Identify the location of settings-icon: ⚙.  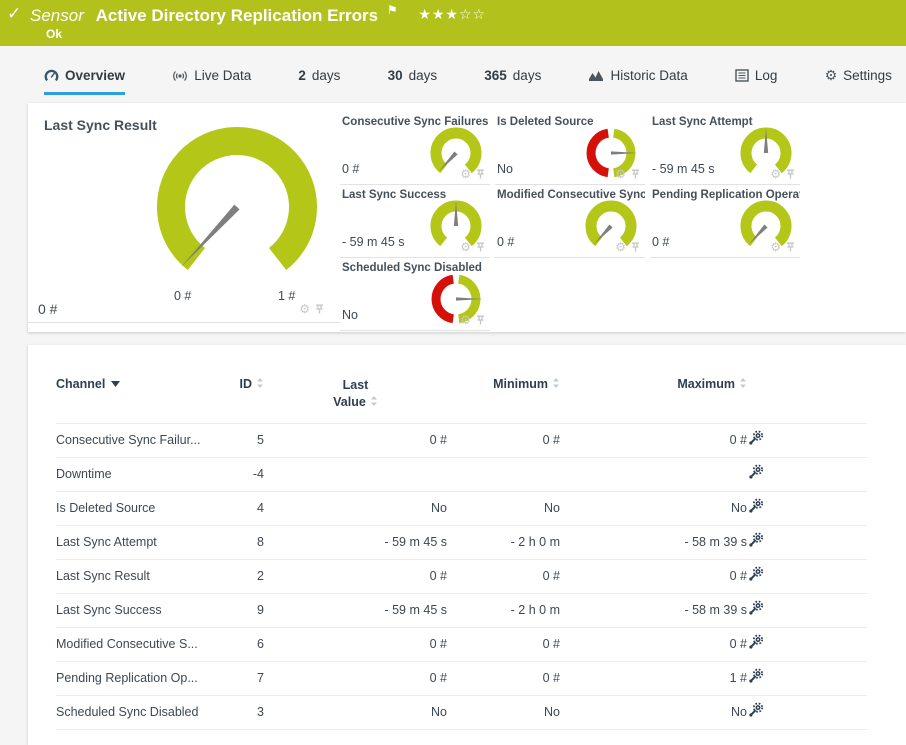
(831, 75).